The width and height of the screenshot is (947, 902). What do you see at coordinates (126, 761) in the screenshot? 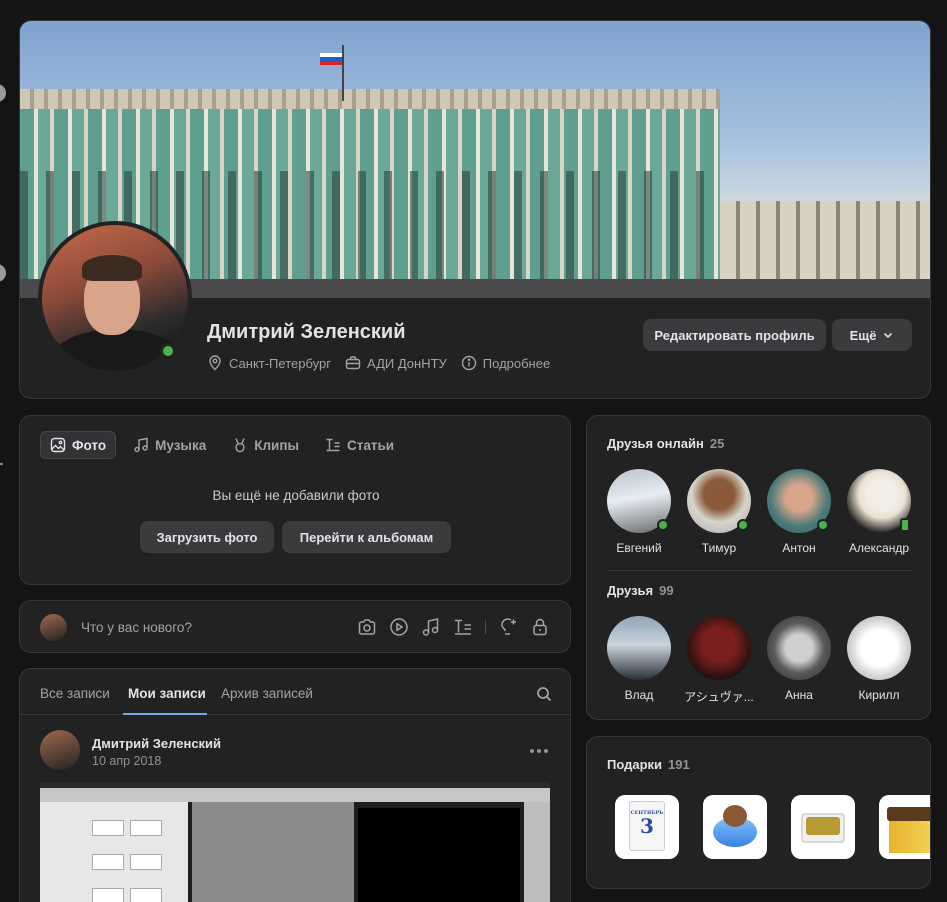
I see `post-date: 10 апр 2018` at bounding box center [126, 761].